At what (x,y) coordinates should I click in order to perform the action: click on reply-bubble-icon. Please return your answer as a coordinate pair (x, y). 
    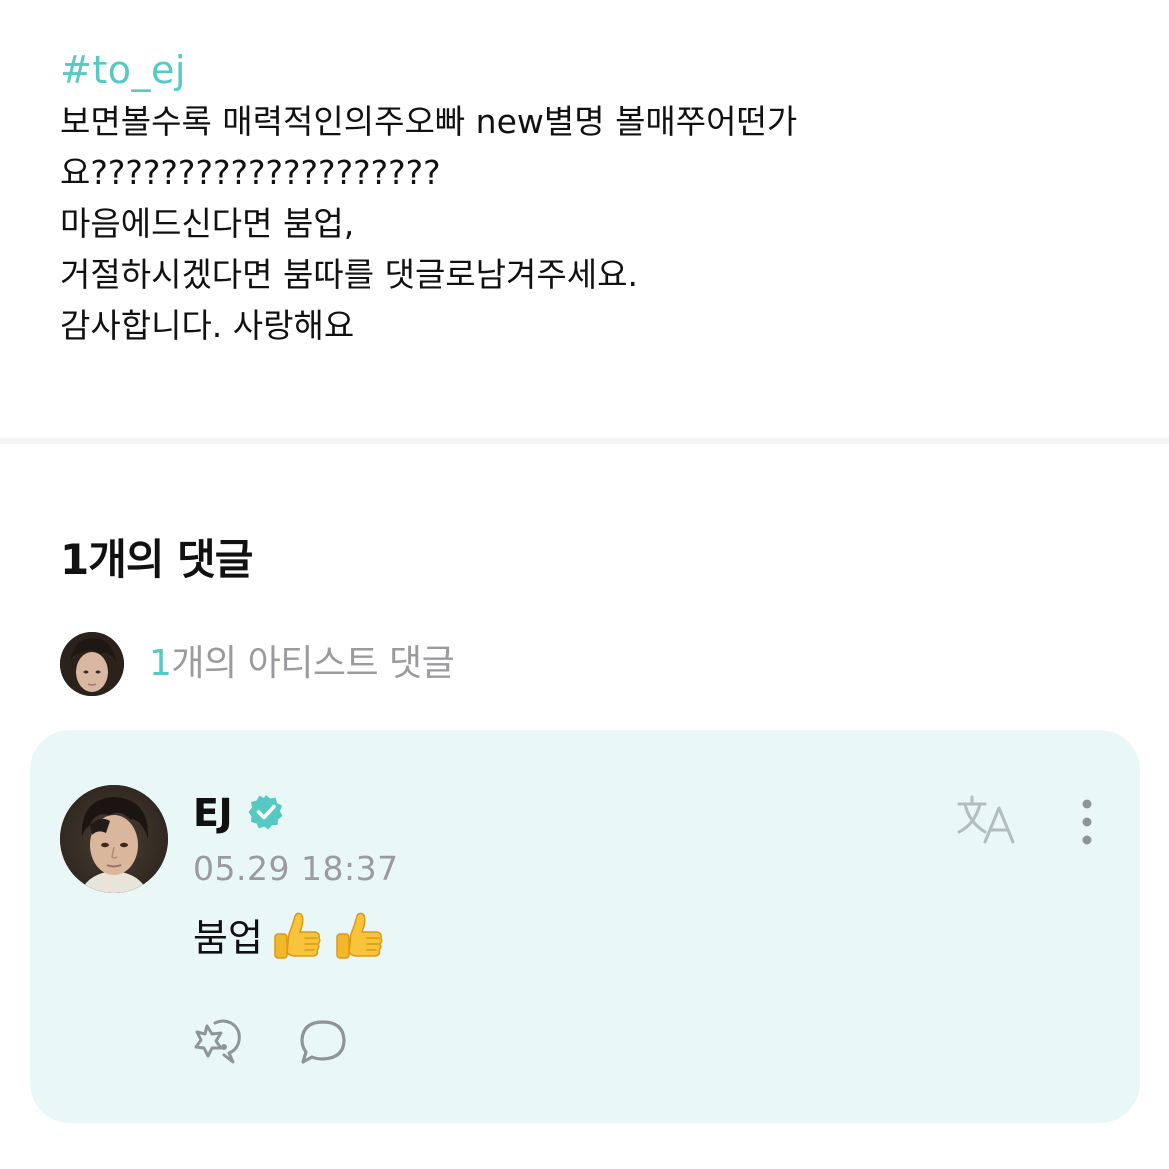
    Looking at the image, I should click on (323, 1042).